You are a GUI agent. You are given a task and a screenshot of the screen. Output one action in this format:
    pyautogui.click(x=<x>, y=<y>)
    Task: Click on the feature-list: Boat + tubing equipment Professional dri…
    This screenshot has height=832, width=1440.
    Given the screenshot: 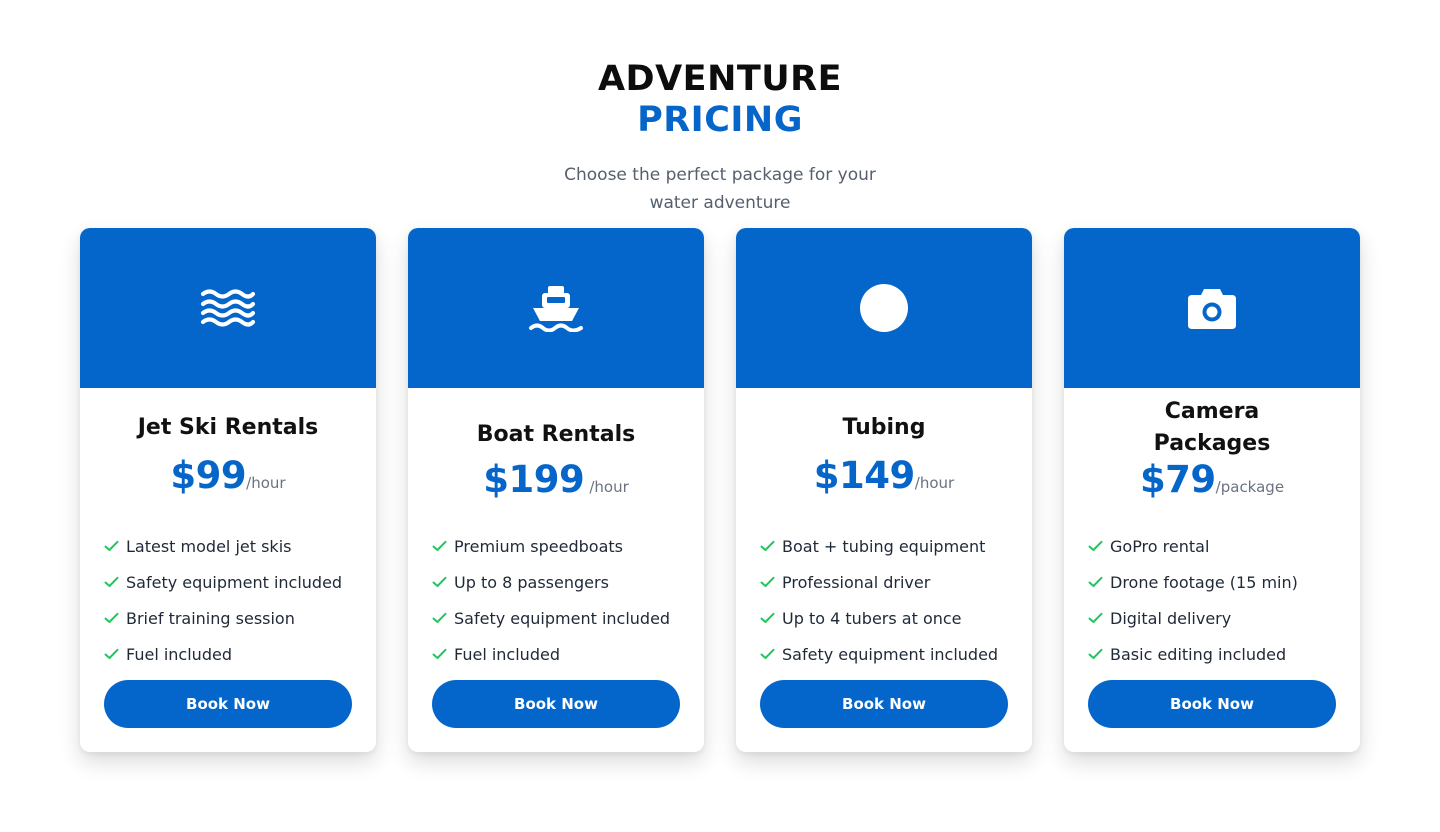 What is the action you would take?
    pyautogui.click(x=879, y=600)
    